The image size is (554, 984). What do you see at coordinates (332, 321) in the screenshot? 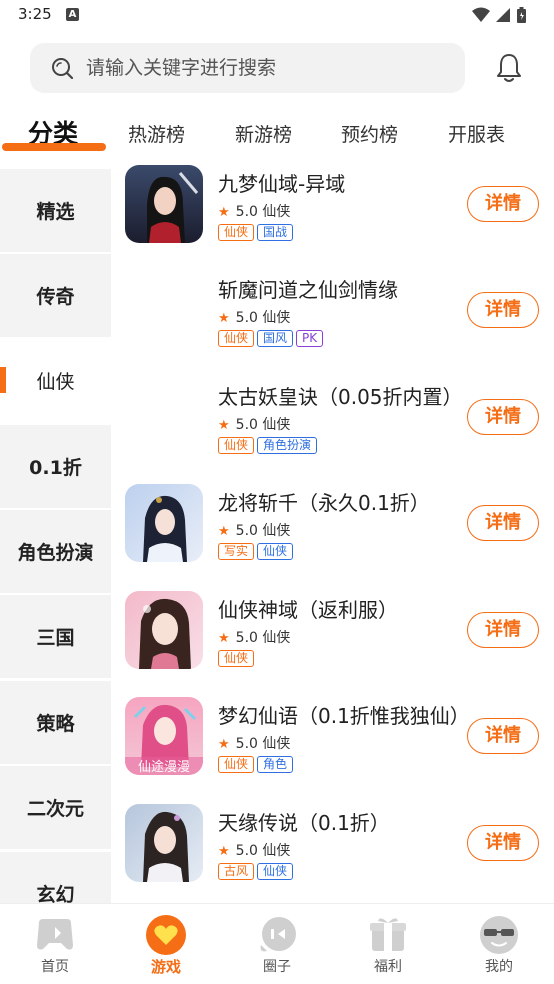
I see `list-item: 斩魔问道之仙剑情缘 ★ 5.0 仙侠 仙侠 国风 PK 详情` at bounding box center [332, 321].